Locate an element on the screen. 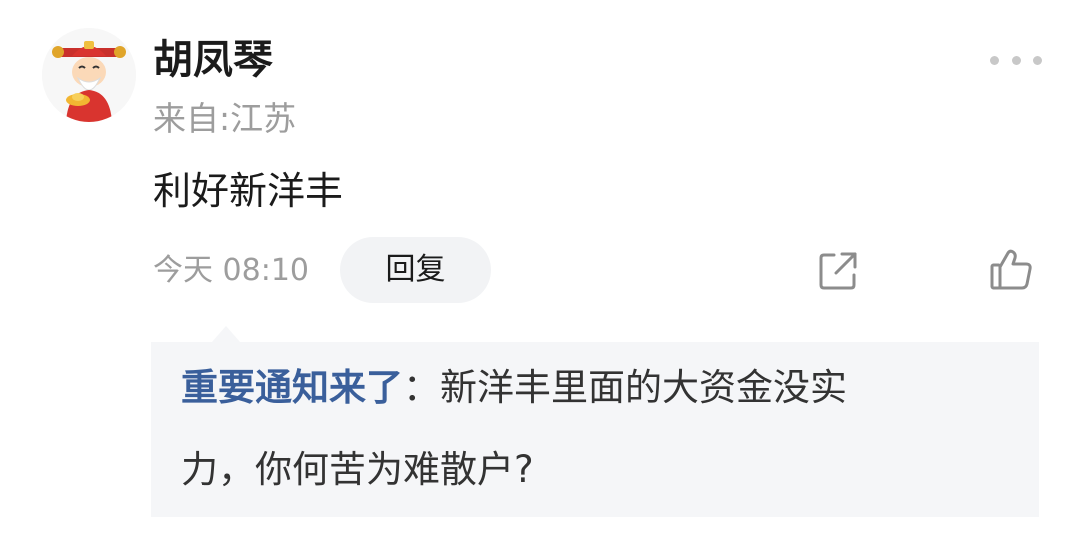  reply-line-1: 重要通知来了：新洋丰里面的大资金没实 is located at coordinates (591, 388).